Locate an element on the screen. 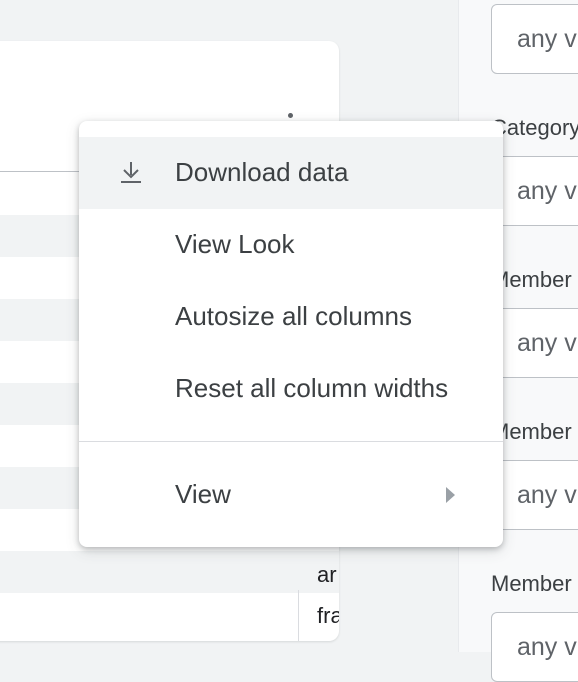  menu-item-view-look: View Look is located at coordinates (291, 245).